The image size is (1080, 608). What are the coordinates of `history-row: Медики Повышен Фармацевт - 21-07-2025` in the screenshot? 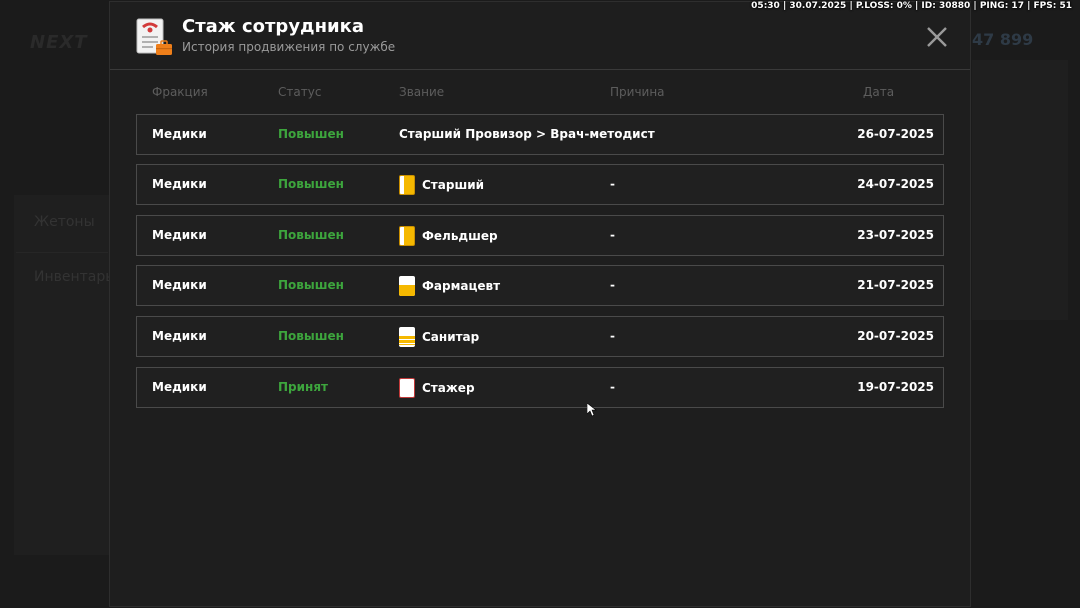 It's located at (540, 285).